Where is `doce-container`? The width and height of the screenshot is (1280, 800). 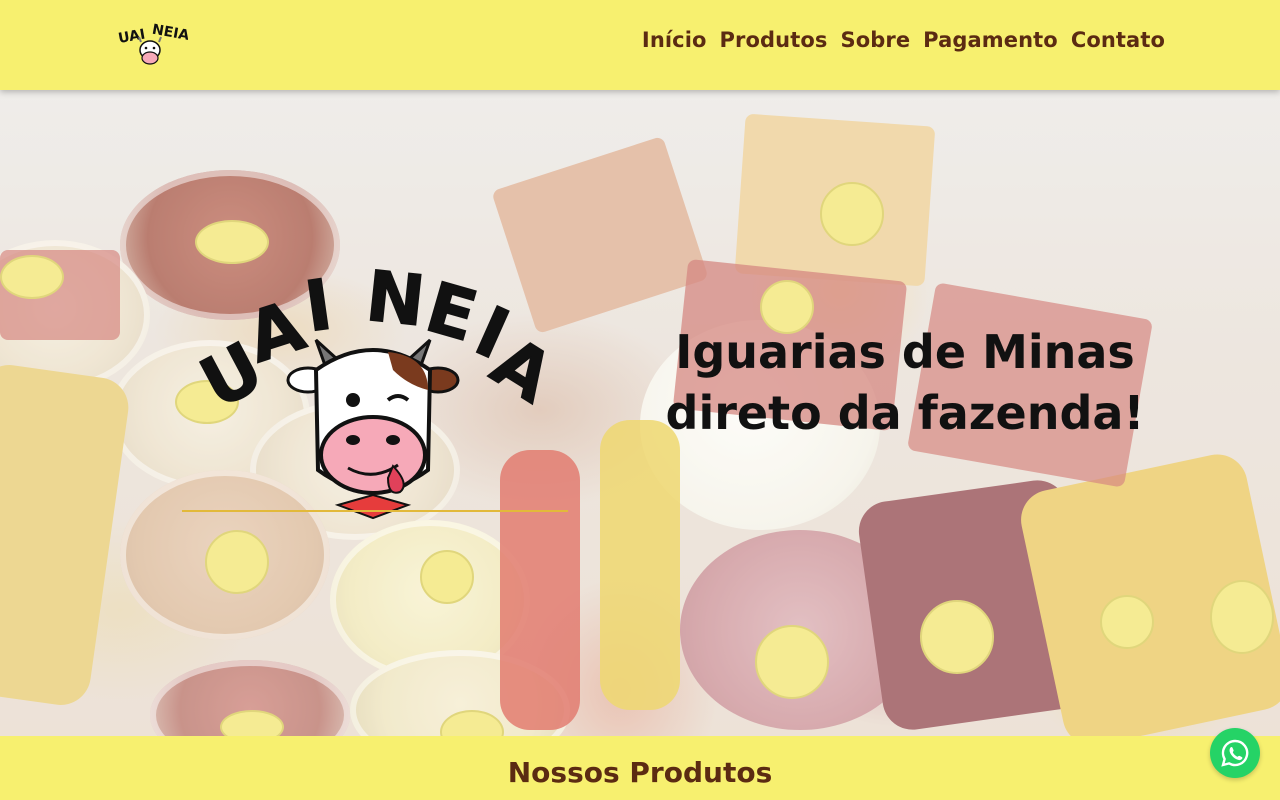 doce-container is located at coordinates (60, 295).